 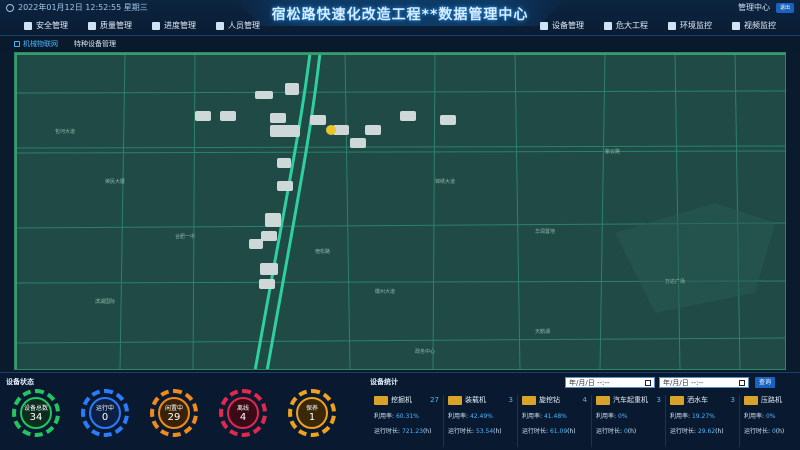 I want to click on nav-label: 视频监控, so click(x=760, y=25).